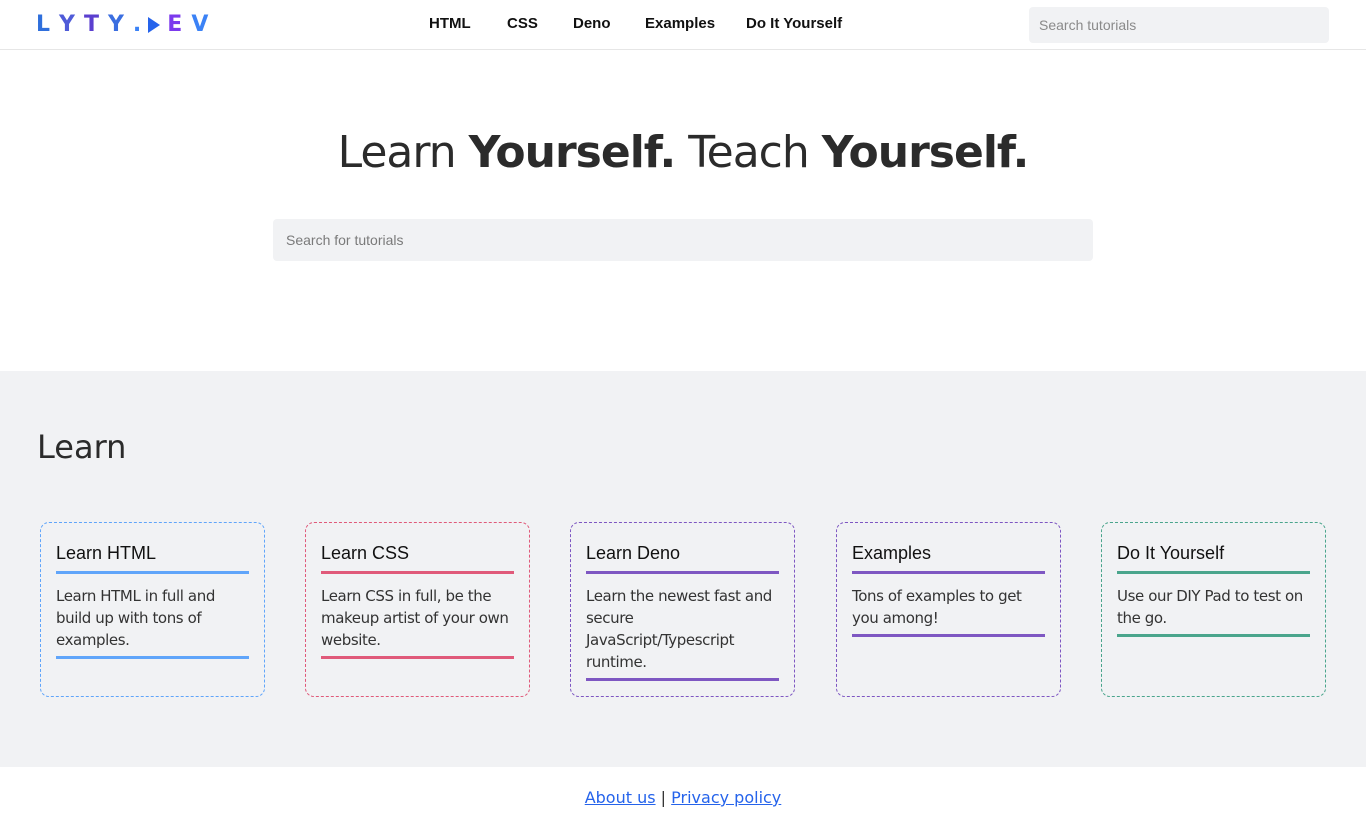  Describe the element at coordinates (152, 558) in the screenshot. I see `card-title: Learn HTML` at that location.